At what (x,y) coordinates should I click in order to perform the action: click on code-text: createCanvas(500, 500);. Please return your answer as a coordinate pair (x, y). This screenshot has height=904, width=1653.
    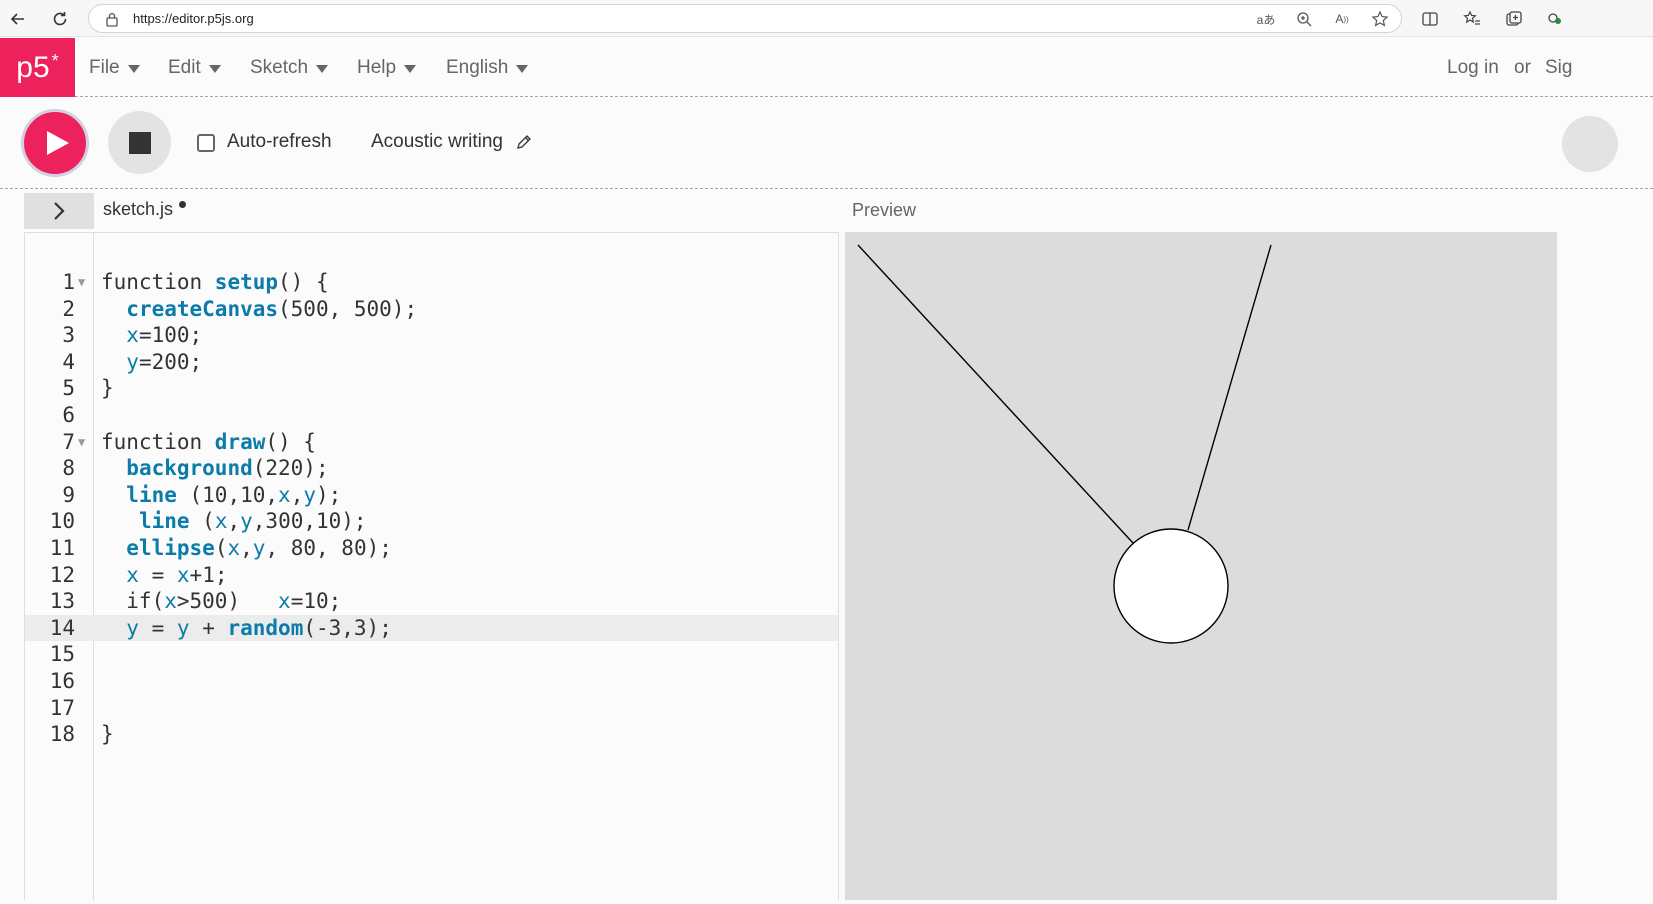
    Looking at the image, I should click on (259, 309).